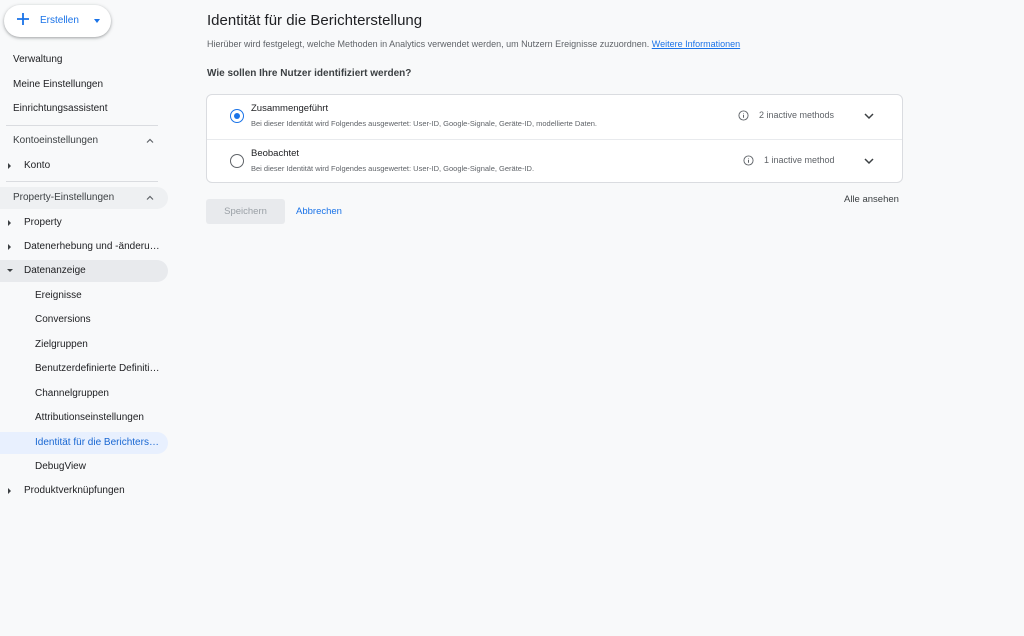 The image size is (1024, 636). Describe the element at coordinates (237, 161) in the screenshot. I see `radio-button` at that location.